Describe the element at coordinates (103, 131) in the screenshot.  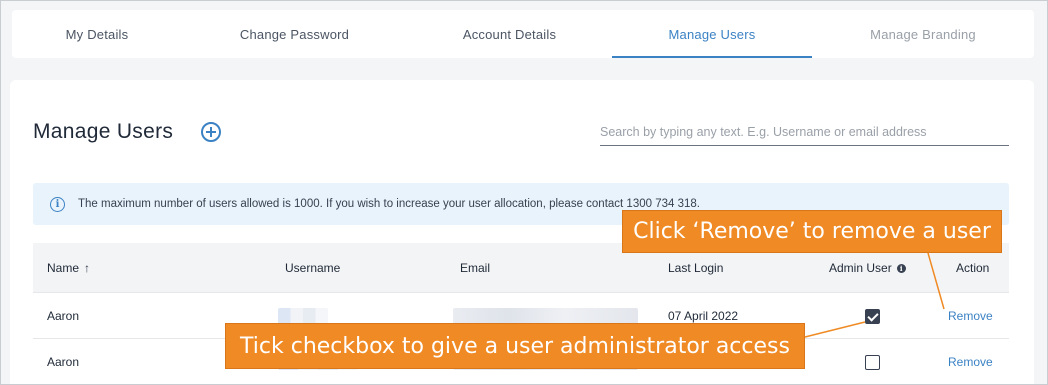
I see `page-title: Manage Users` at that location.